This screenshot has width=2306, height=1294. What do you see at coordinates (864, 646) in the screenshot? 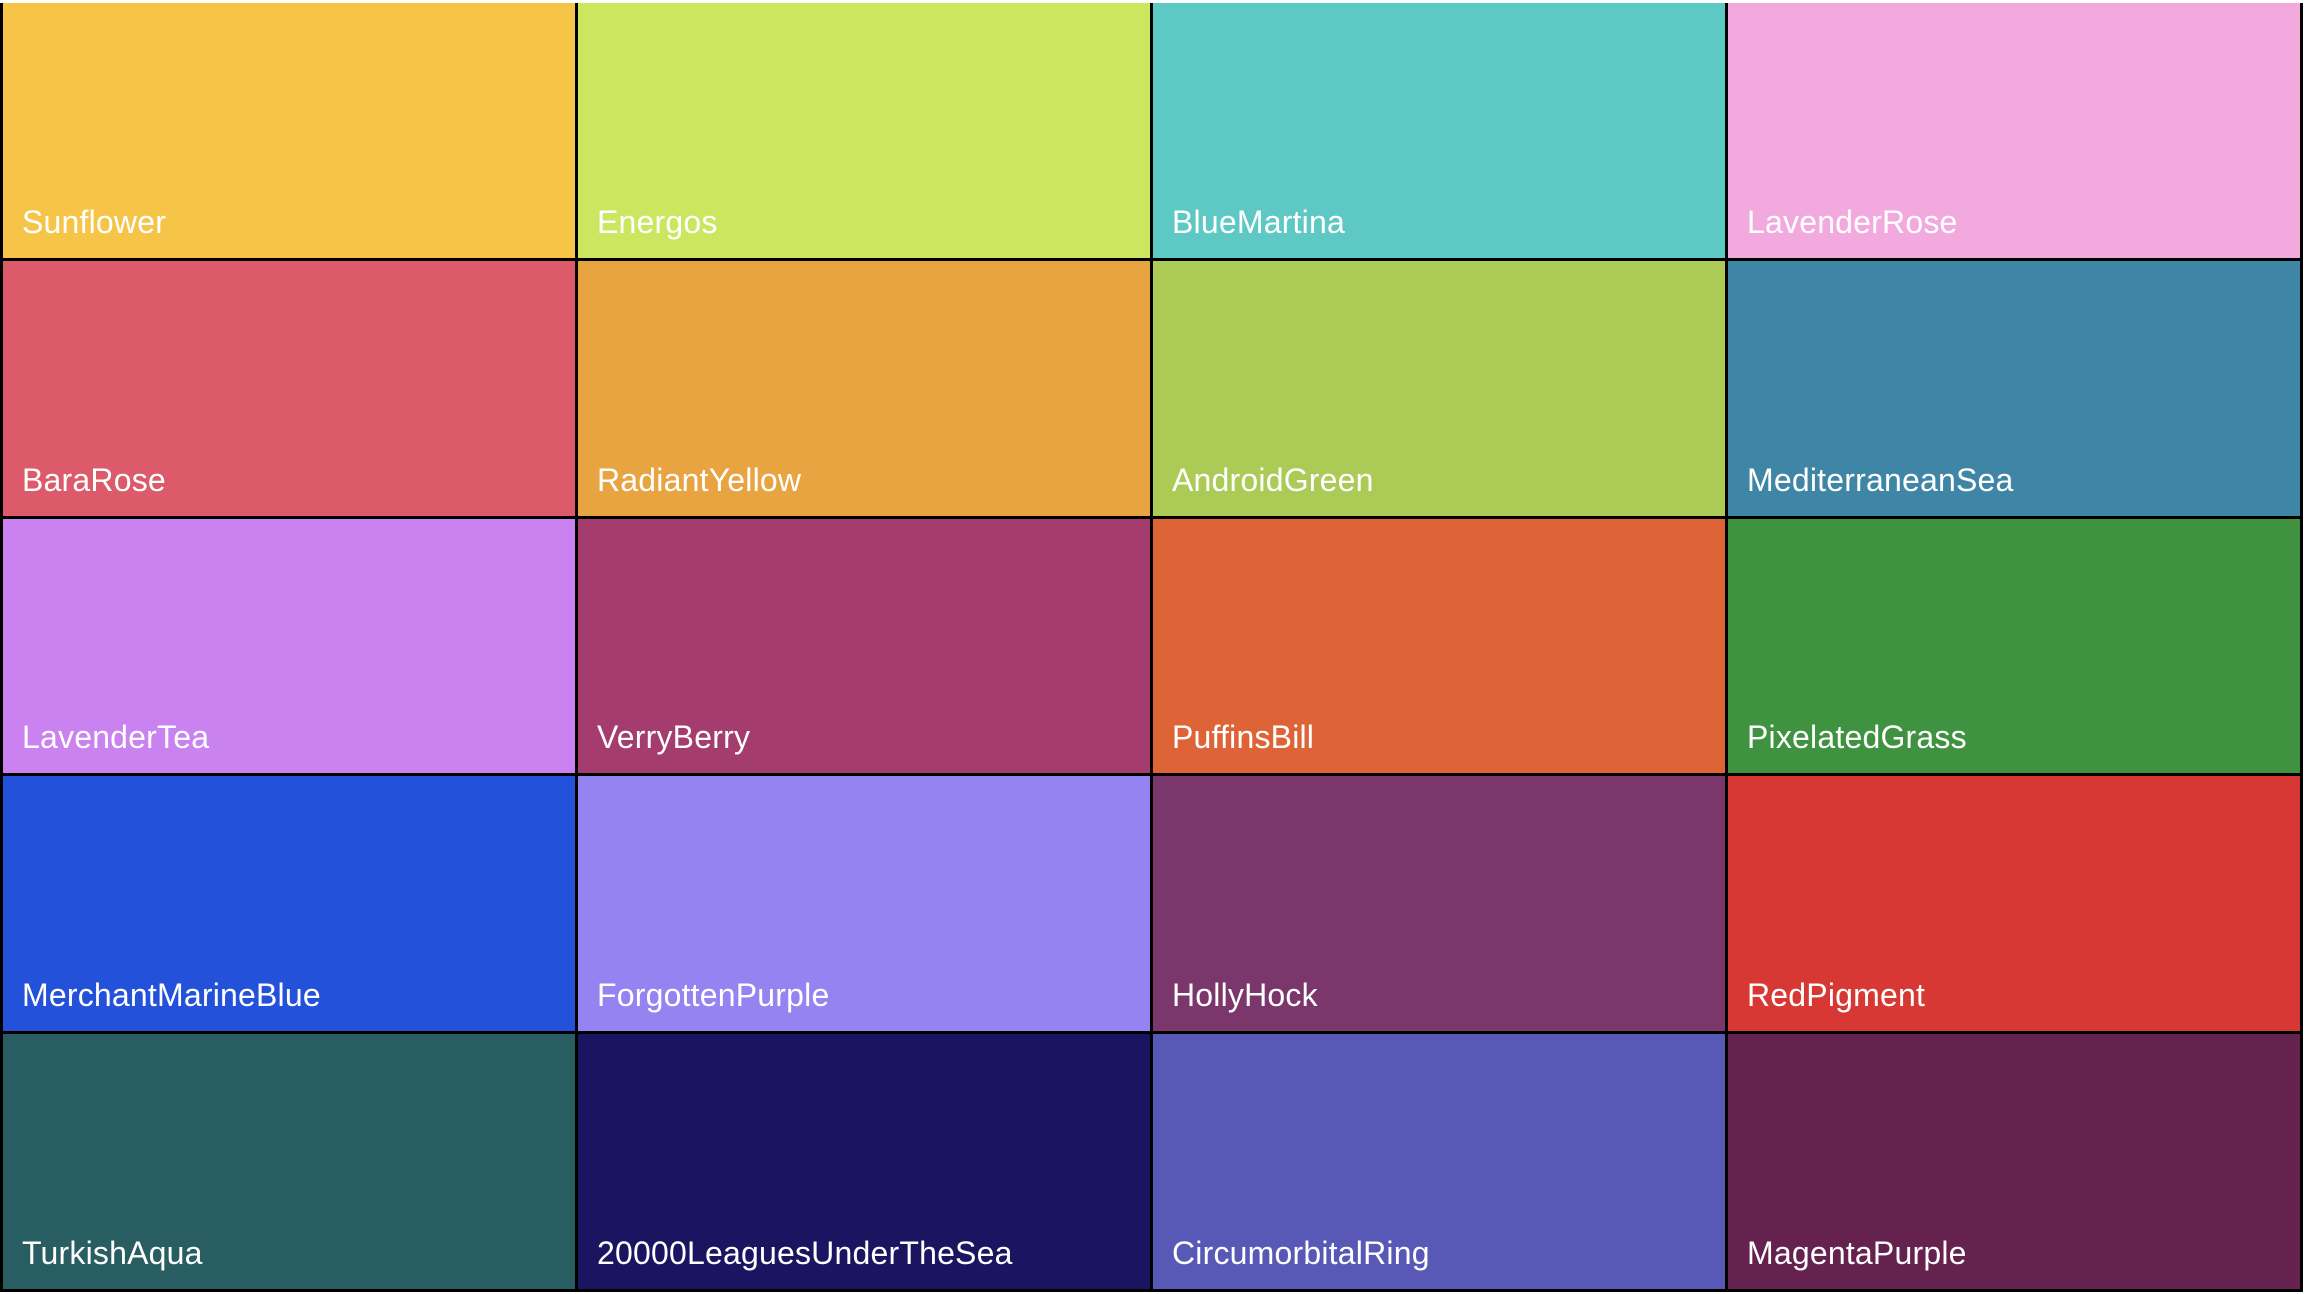
I see `swatch-verryberry: VerryBerry` at bounding box center [864, 646].